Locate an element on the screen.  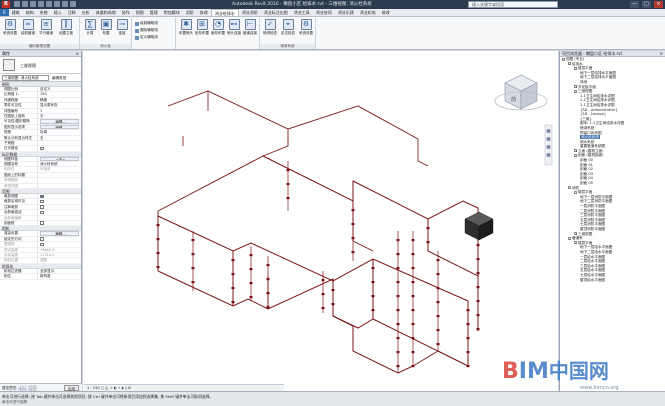
place-sprinkler-button: ✱ 布置喷头 is located at coordinates (186, 27).